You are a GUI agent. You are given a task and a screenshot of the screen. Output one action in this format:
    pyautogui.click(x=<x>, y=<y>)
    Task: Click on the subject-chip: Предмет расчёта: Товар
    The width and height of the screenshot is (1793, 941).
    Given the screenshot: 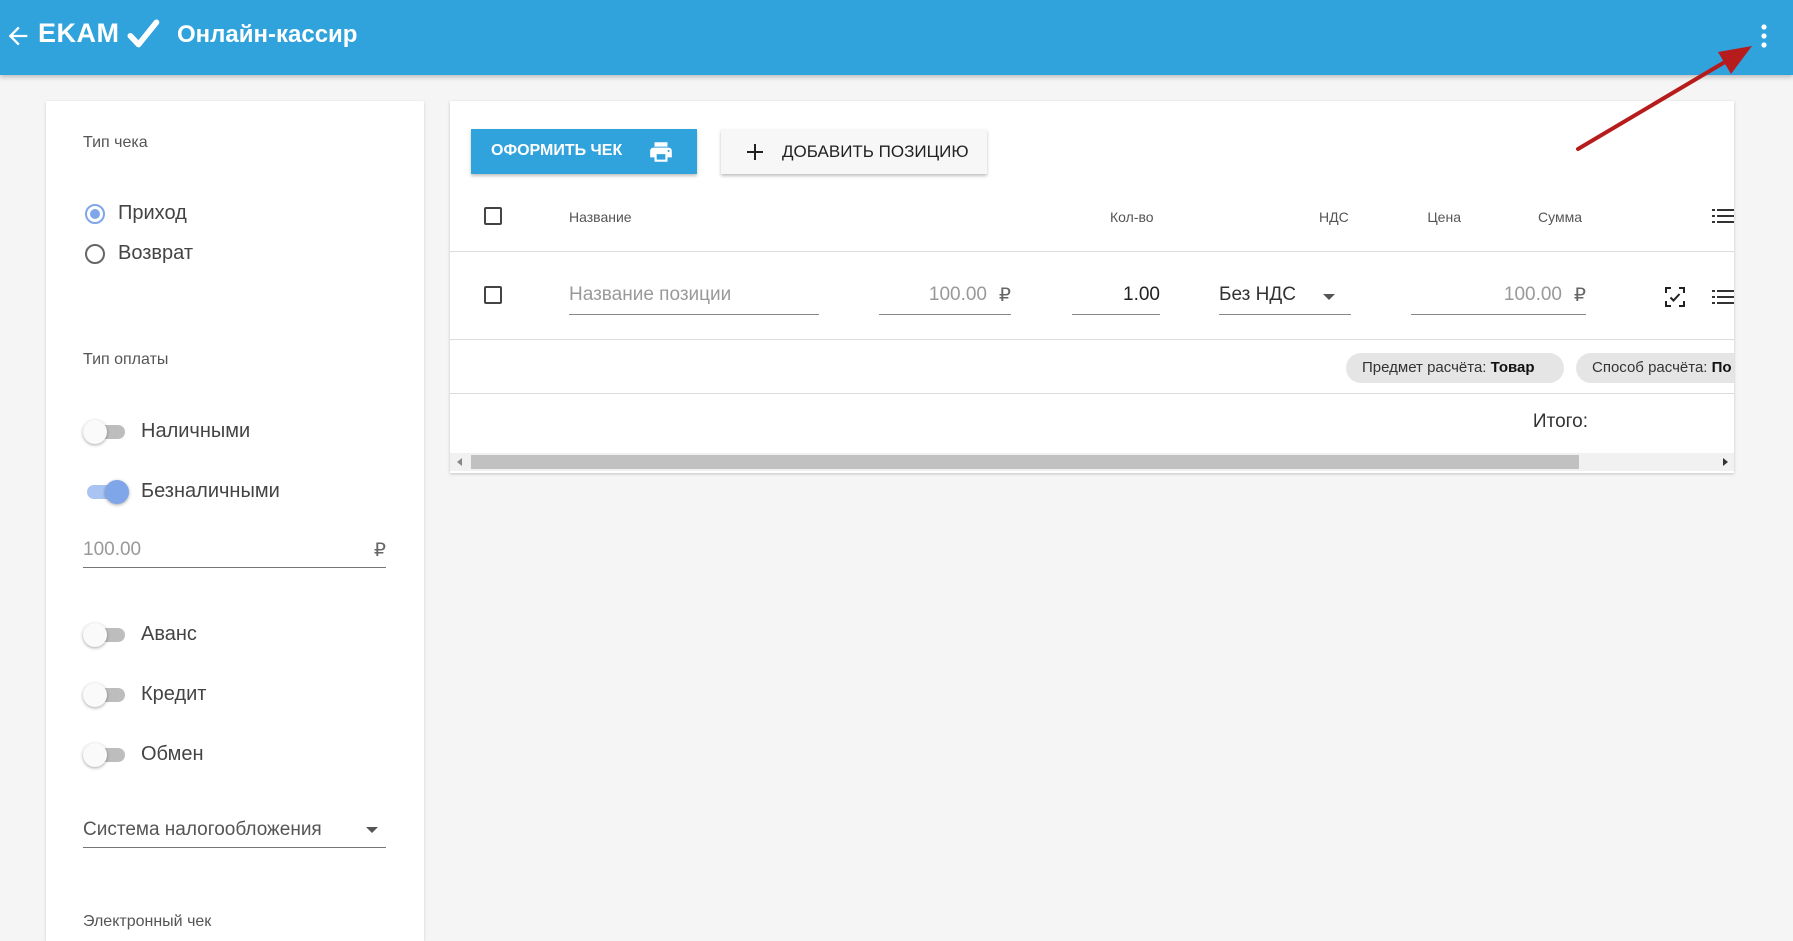 What is the action you would take?
    pyautogui.click(x=1455, y=368)
    